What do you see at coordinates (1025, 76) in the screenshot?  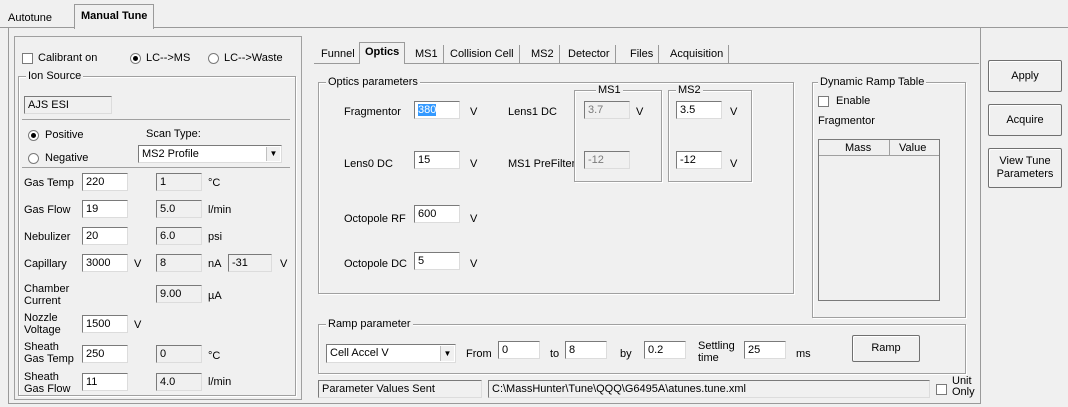 I see `apply-button: Apply` at bounding box center [1025, 76].